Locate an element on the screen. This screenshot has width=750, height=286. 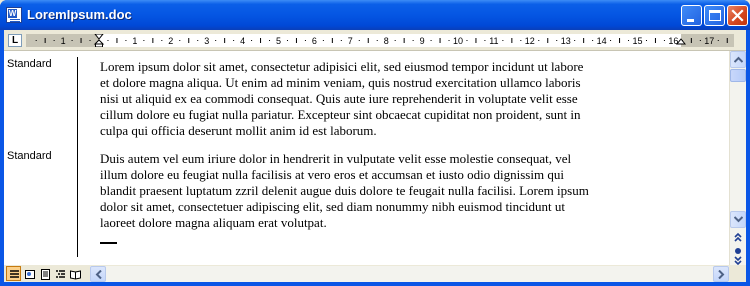
minimize-icon is located at coordinates (690, 20).